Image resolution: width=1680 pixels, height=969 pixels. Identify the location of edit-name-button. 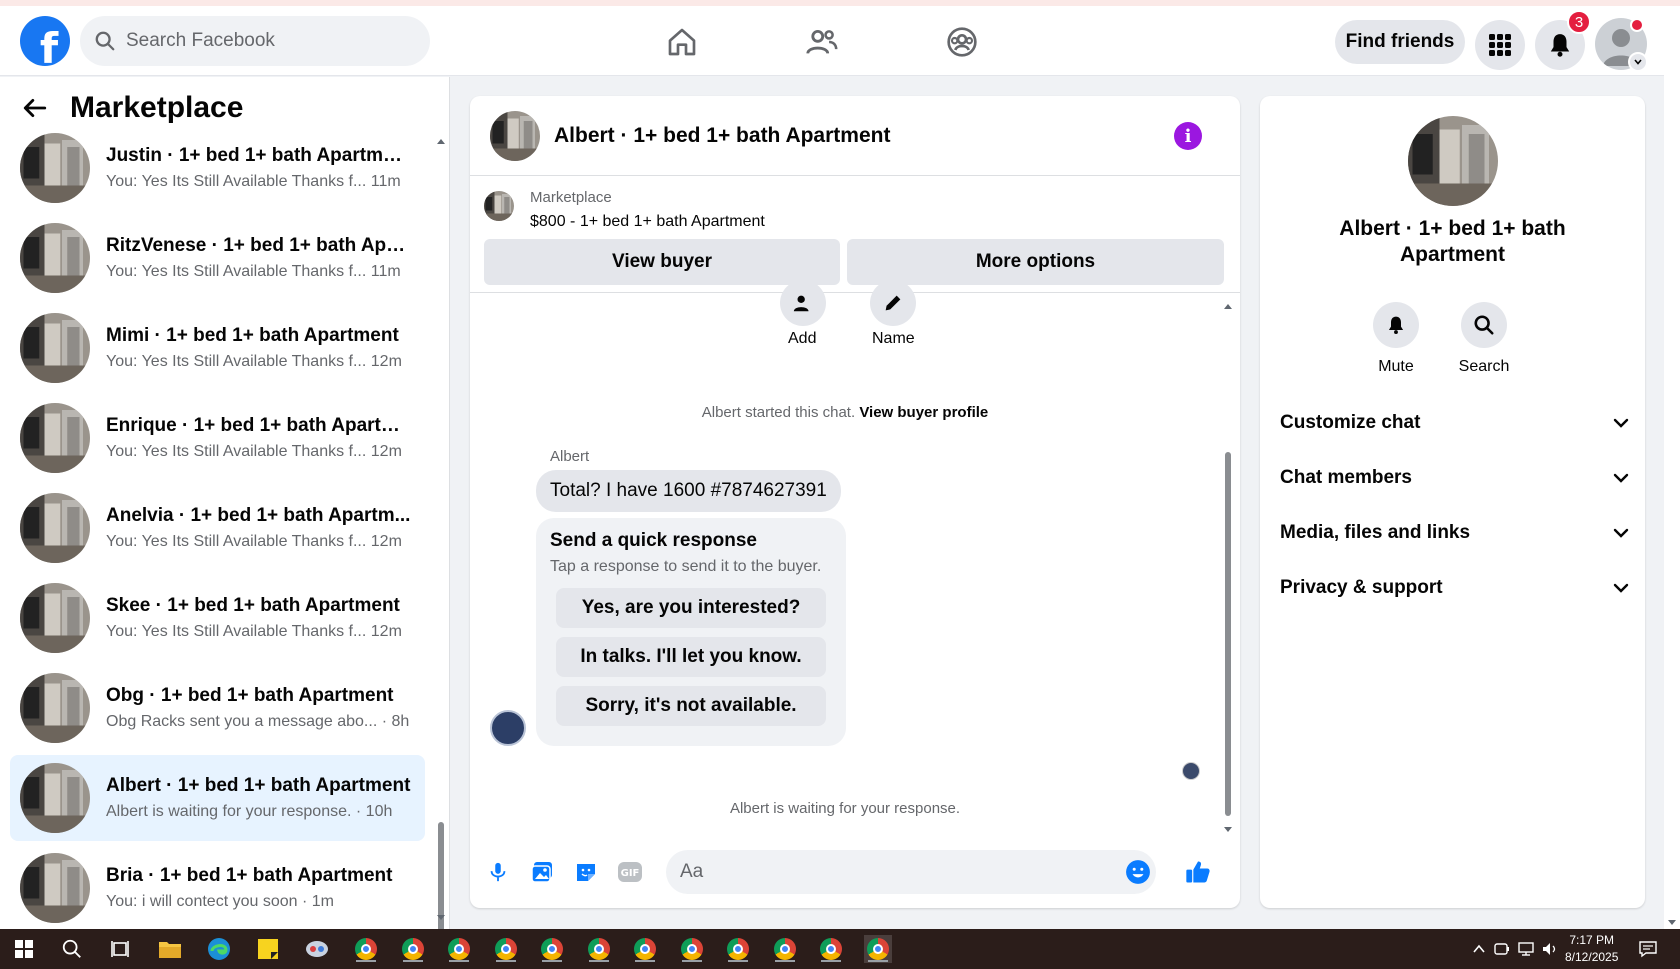
(893, 303).